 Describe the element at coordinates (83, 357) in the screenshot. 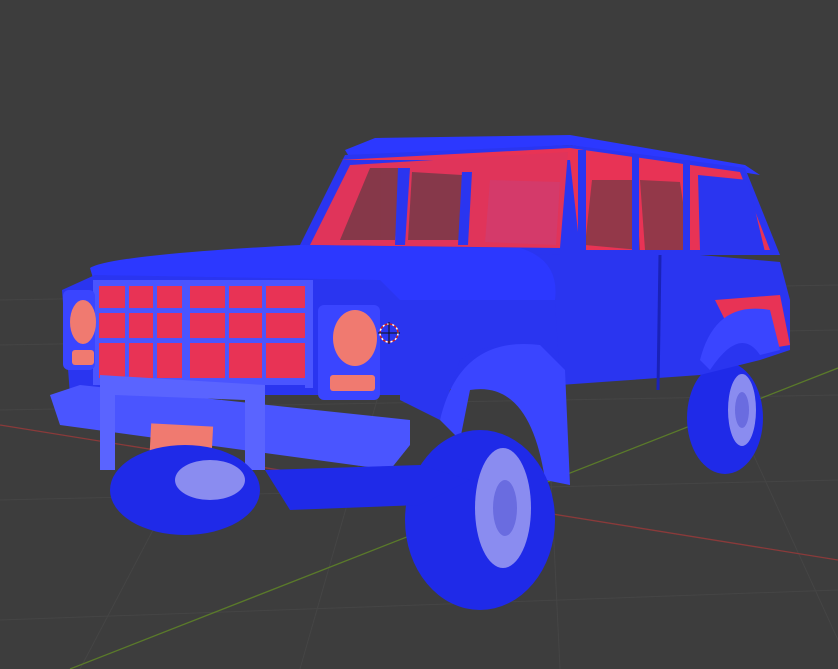

I see `left-turn-signal` at that location.